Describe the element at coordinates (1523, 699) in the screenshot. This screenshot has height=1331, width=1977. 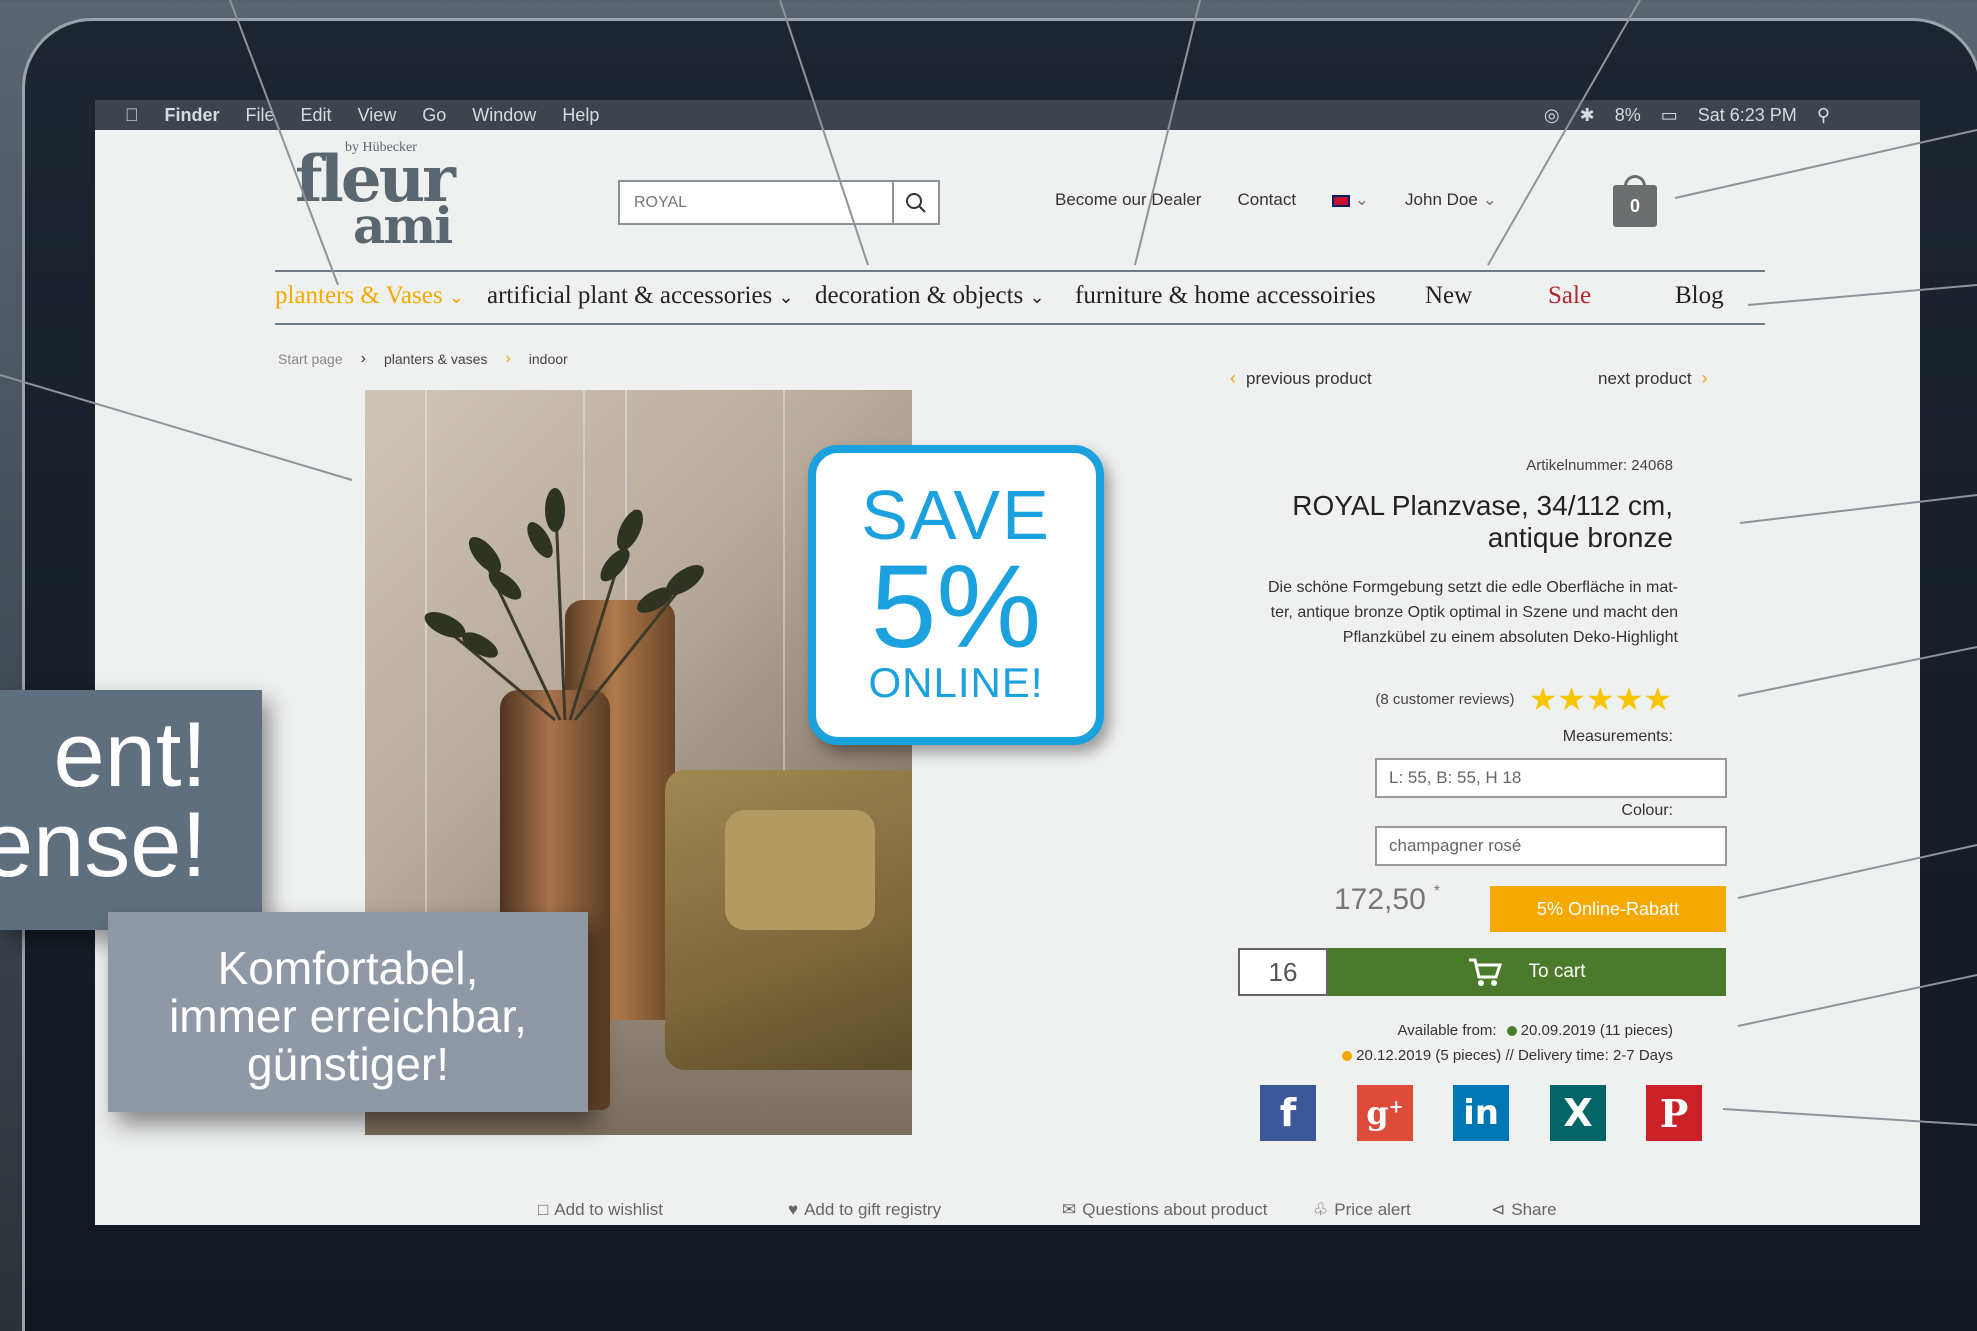
I see `reviews-summary: (8 customer reviews) ★★★★★` at that location.